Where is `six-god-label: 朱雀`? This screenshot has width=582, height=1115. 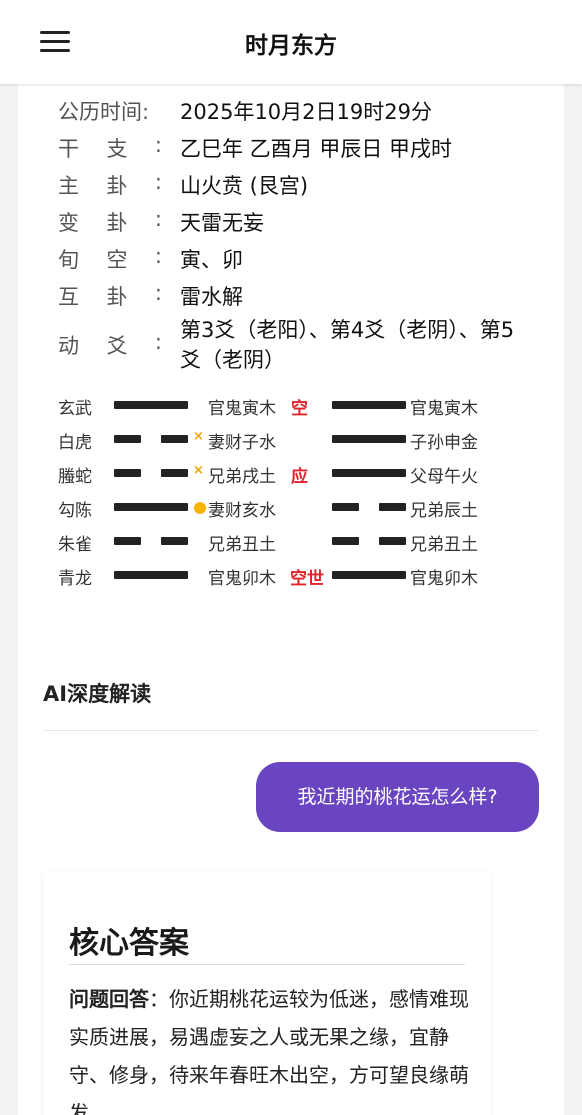 six-god-label: 朱雀 is located at coordinates (75, 545).